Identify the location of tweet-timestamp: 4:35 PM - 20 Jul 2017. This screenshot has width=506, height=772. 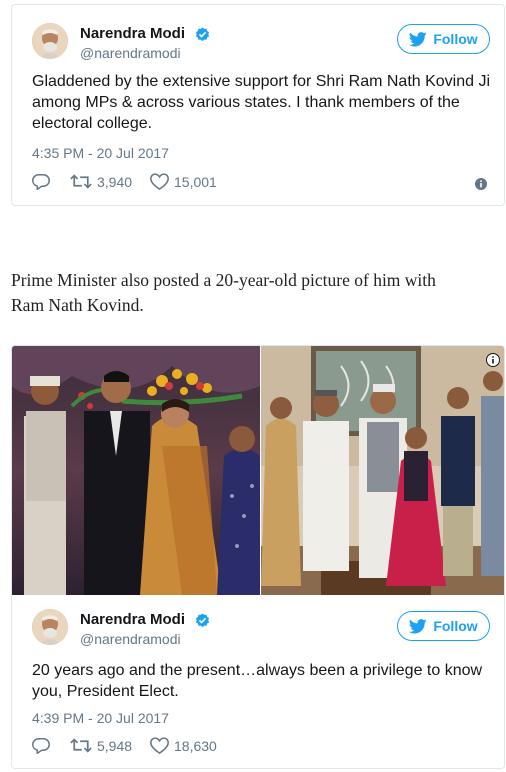
(100, 153).